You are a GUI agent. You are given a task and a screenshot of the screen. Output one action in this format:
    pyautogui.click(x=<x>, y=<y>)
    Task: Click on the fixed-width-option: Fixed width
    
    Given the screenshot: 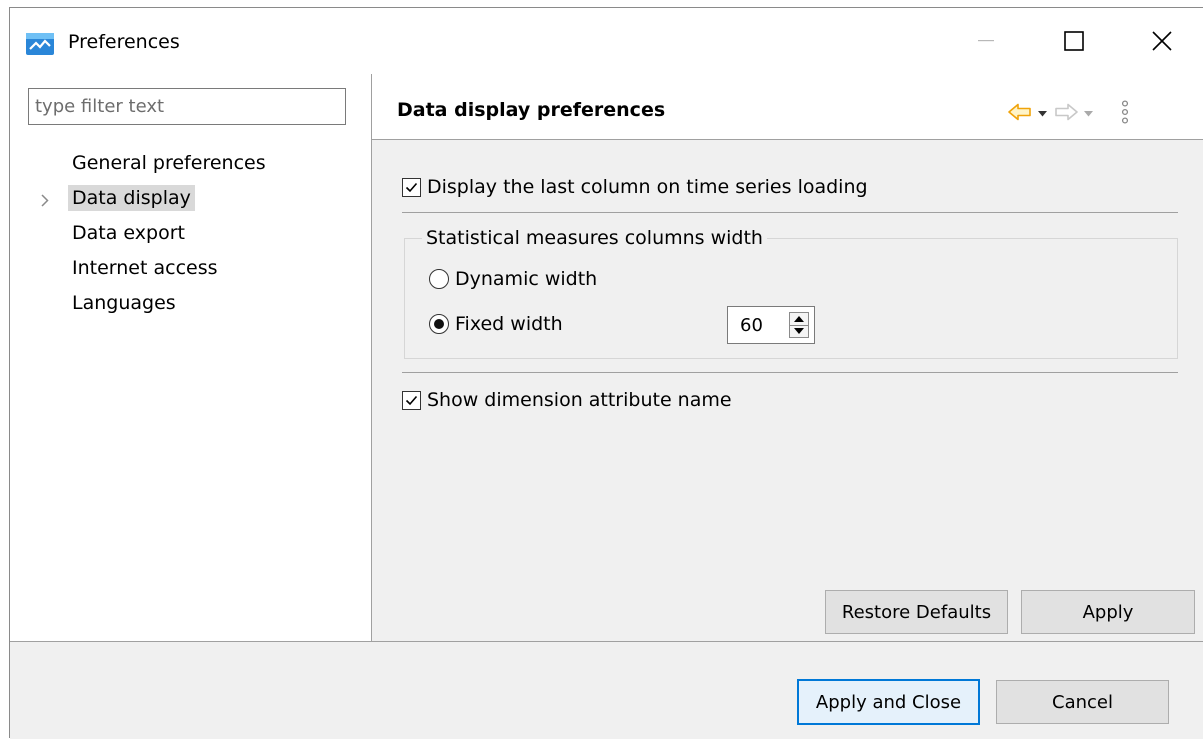 What is the action you would take?
    pyautogui.click(x=496, y=324)
    